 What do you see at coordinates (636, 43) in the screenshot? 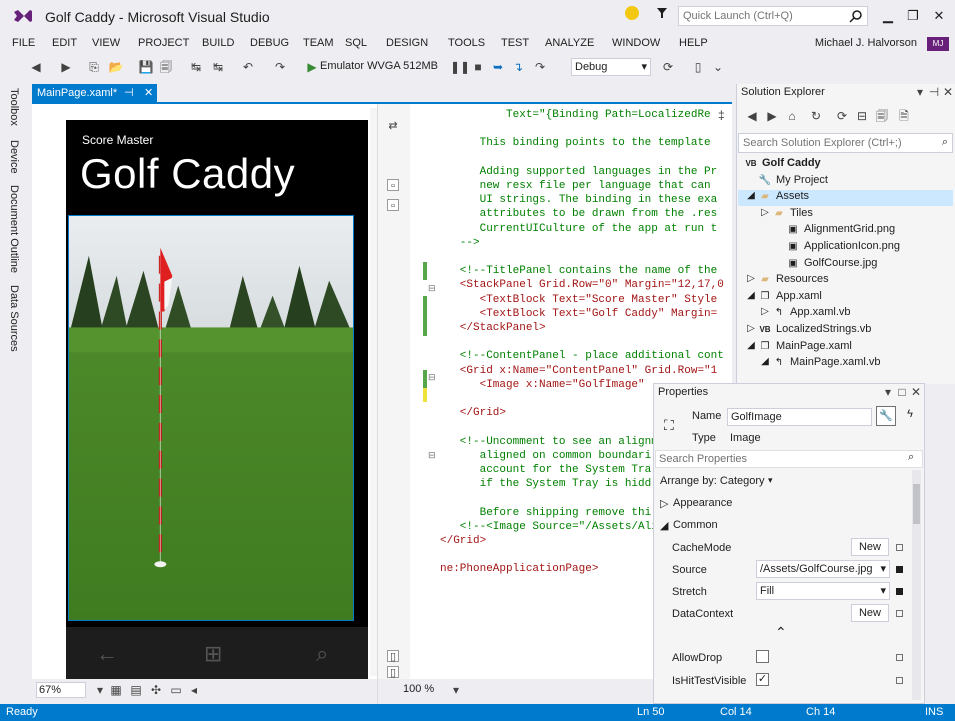
I see `menu-window: WINDOW` at bounding box center [636, 43].